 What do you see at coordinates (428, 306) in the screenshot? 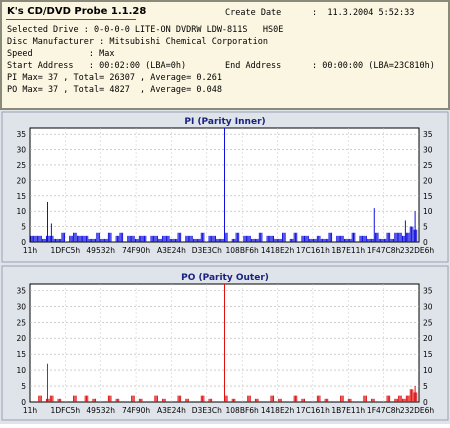
I see `y-tick-right-po: 30` at bounding box center [428, 306].